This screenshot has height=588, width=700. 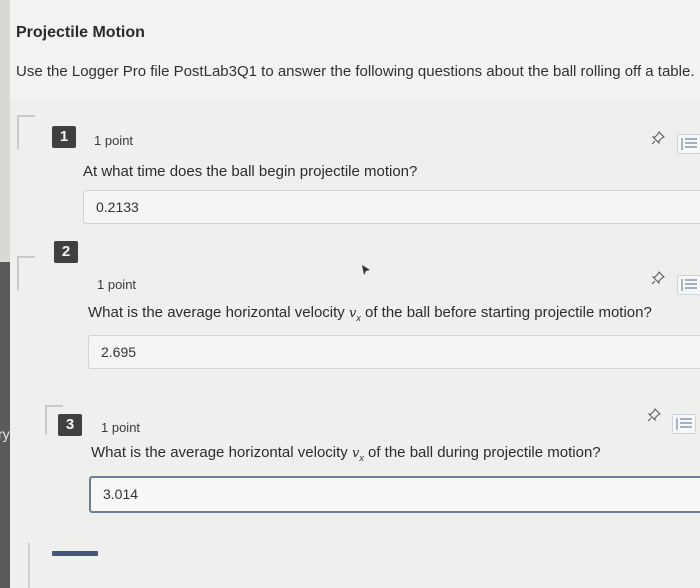 What do you see at coordinates (64, 137) in the screenshot?
I see `question-1-number: 1` at bounding box center [64, 137].